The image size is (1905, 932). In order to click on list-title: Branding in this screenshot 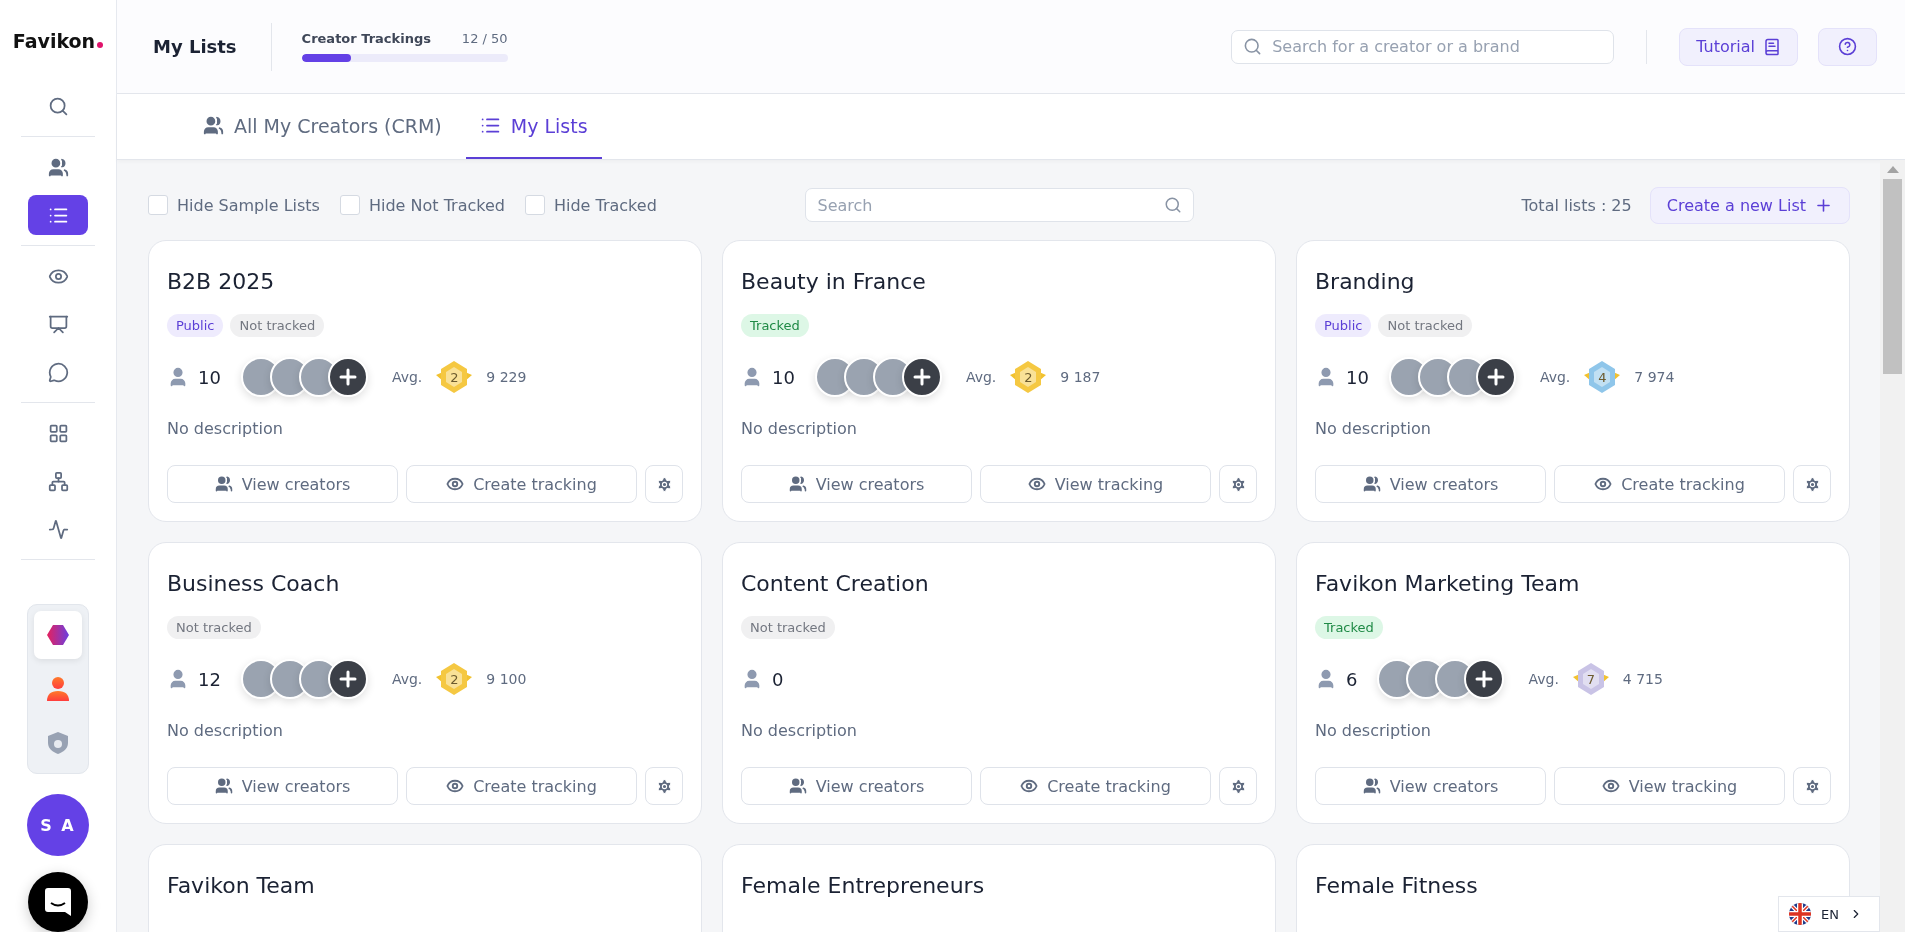, I will do `click(1365, 281)`.